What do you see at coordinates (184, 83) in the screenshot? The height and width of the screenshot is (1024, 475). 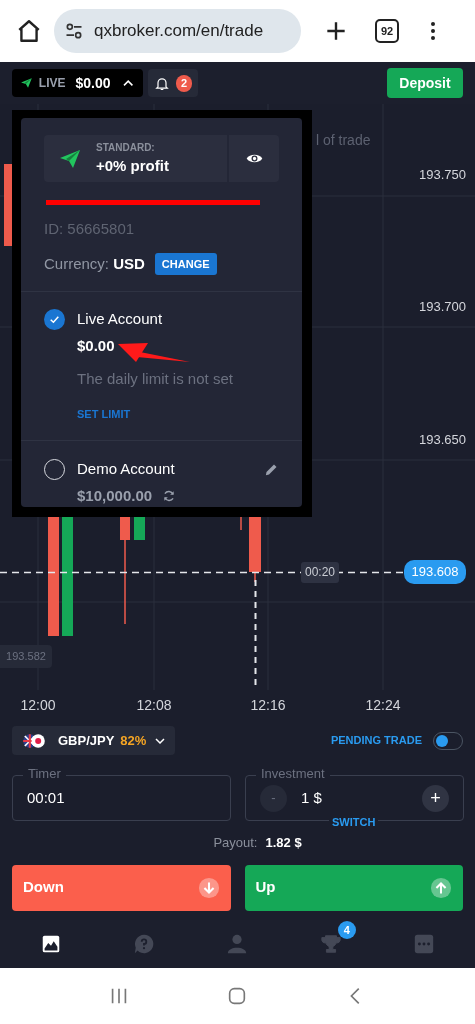 I see `notification-badge: 2` at bounding box center [184, 83].